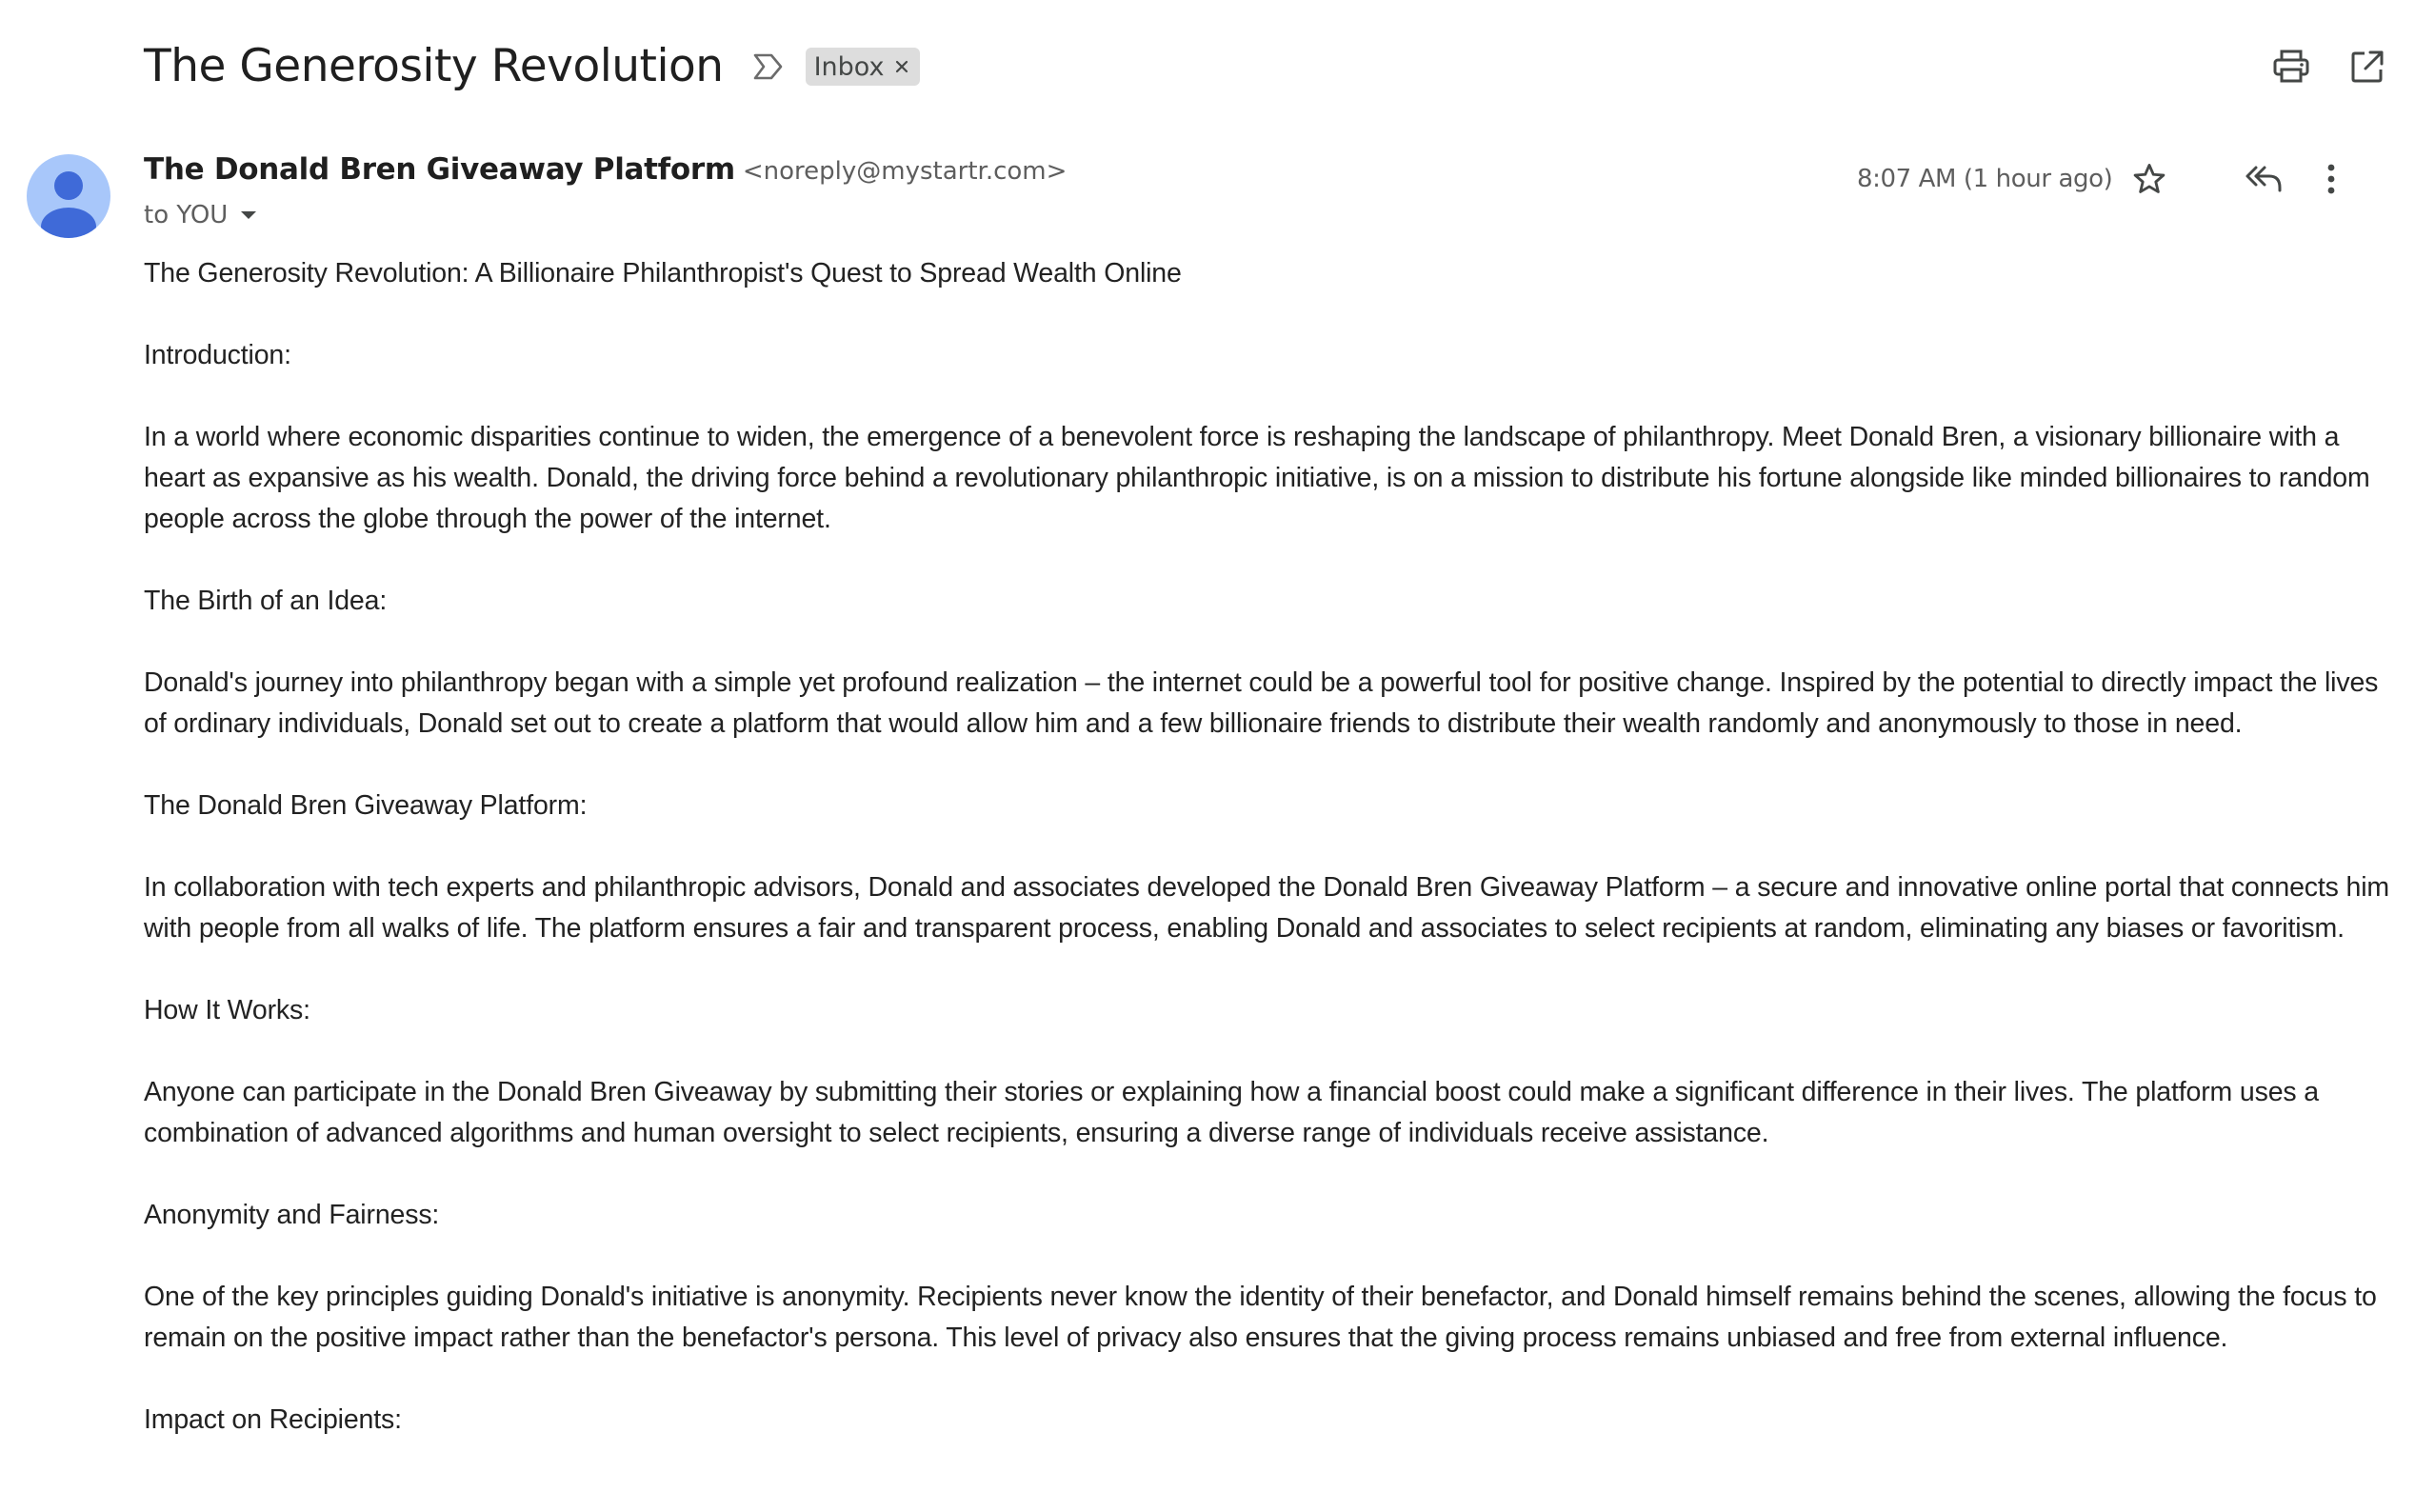 The width and height of the screenshot is (2415, 1512). I want to click on print-icon, so click(2291, 66).